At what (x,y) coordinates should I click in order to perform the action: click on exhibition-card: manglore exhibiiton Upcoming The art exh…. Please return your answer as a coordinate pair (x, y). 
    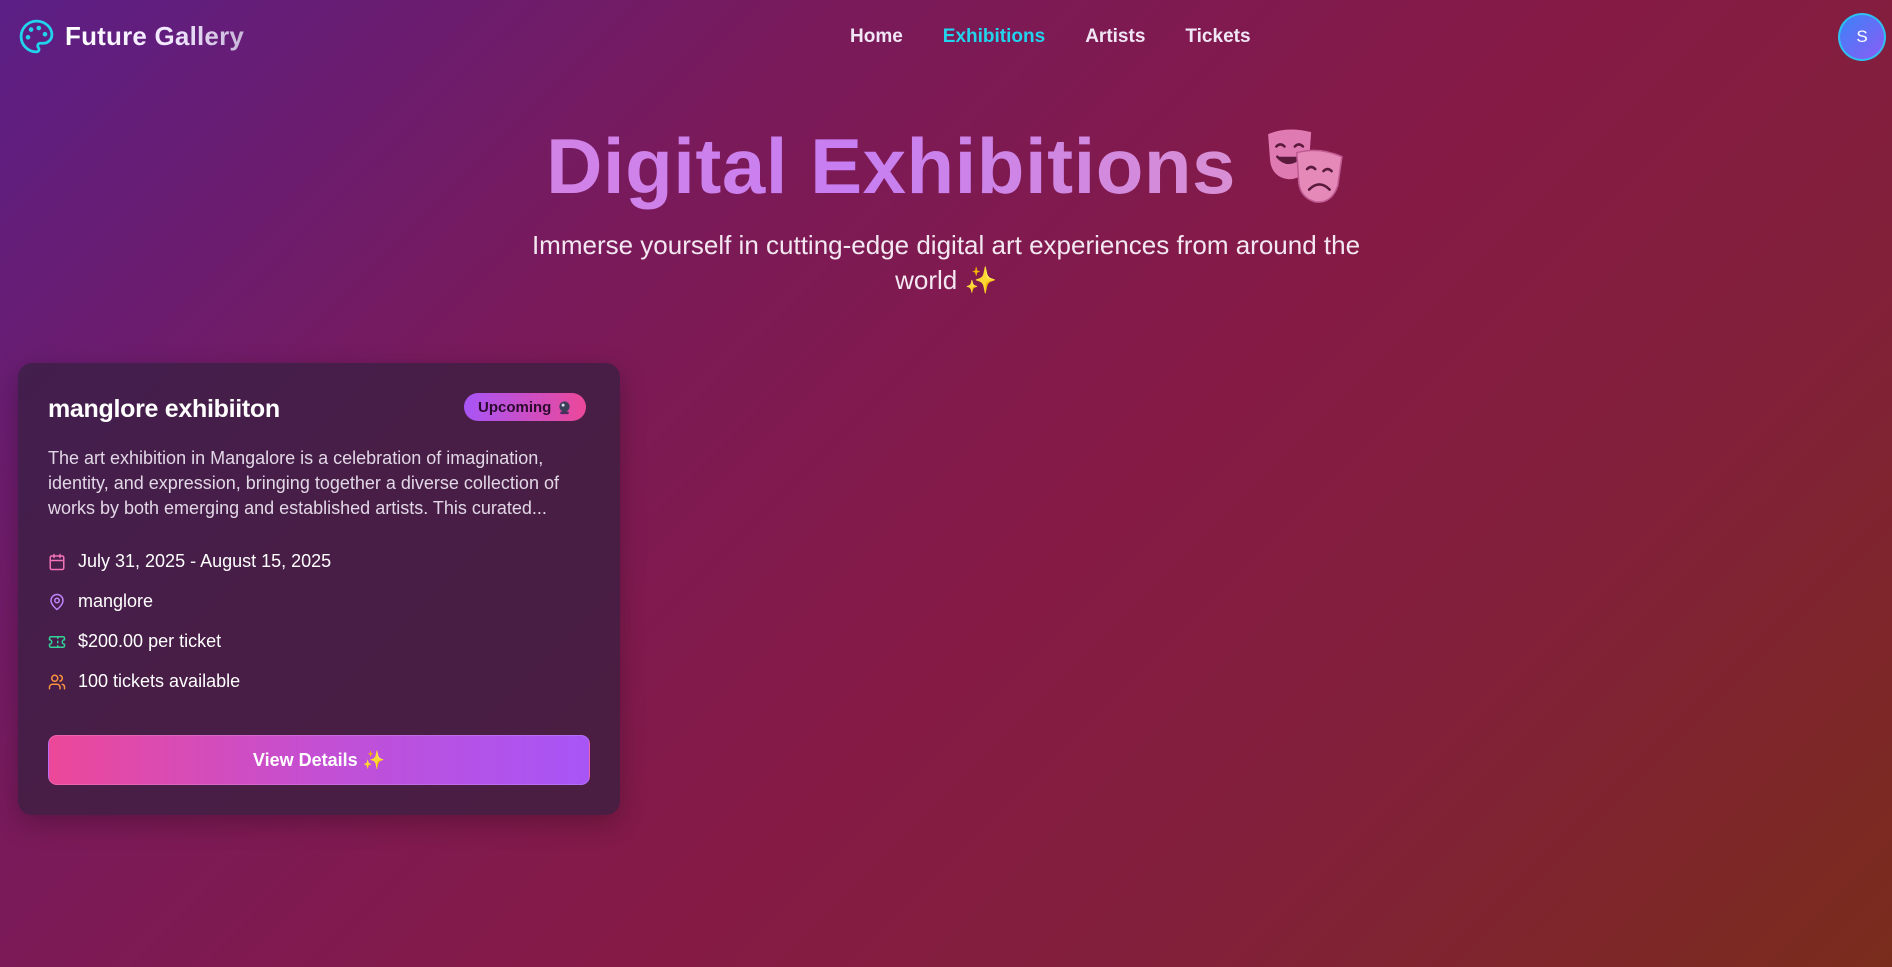
    Looking at the image, I should click on (319, 589).